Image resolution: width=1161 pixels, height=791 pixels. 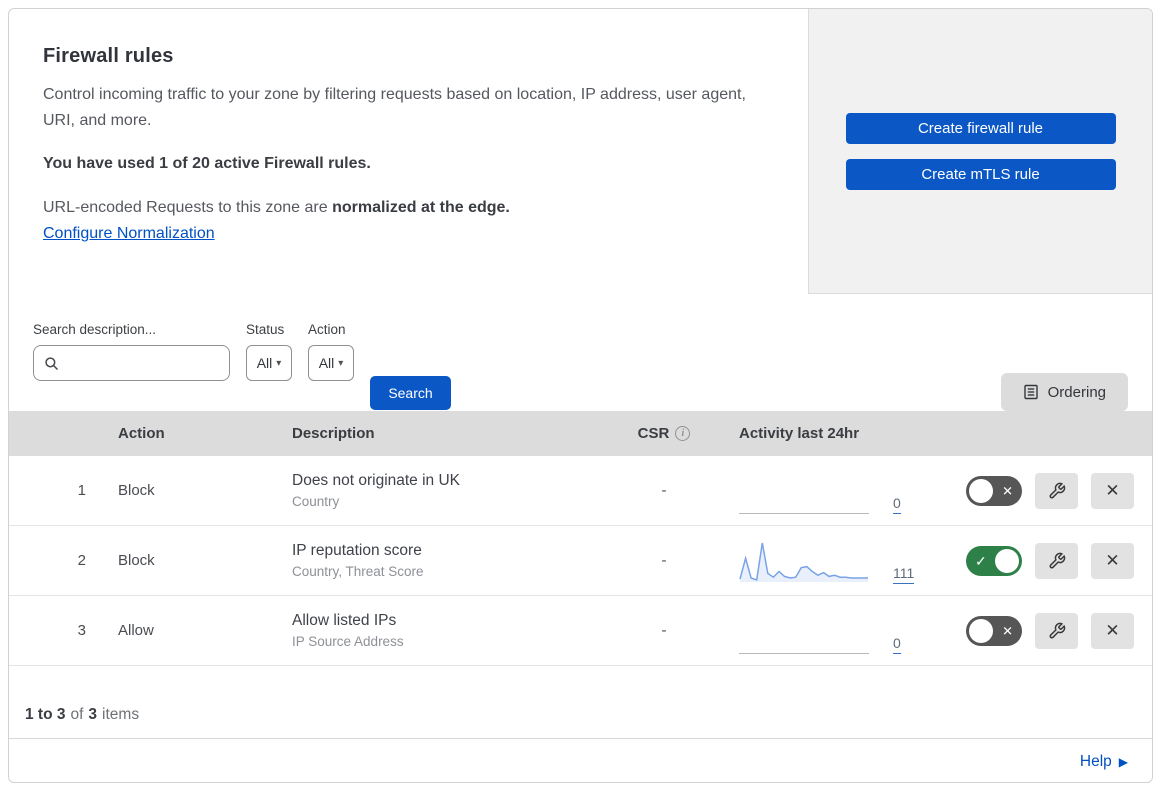 What do you see at coordinates (129, 234) in the screenshot?
I see `configure-normalization-link: Configure Normalization` at bounding box center [129, 234].